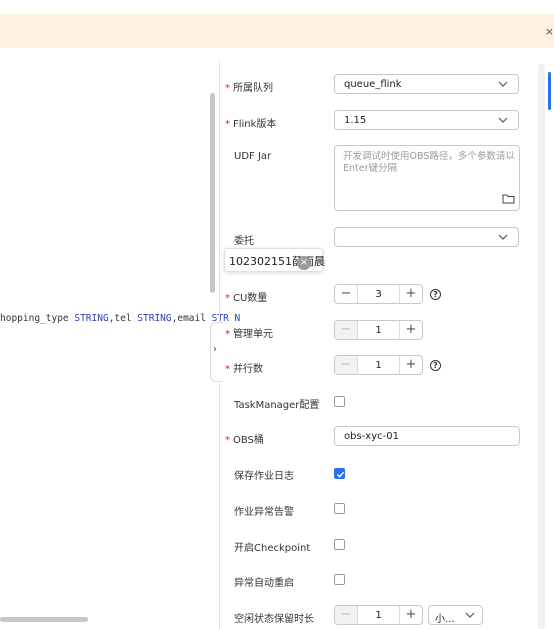  Describe the element at coordinates (44, 619) in the screenshot. I see `editor-horizontal-scrollbar` at that location.